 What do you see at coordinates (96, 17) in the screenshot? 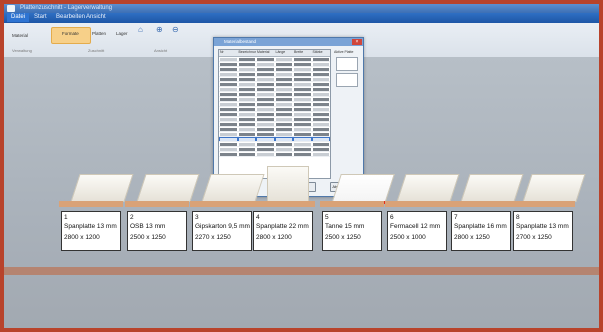
I see `tab-view: Ansicht` at bounding box center [96, 17].